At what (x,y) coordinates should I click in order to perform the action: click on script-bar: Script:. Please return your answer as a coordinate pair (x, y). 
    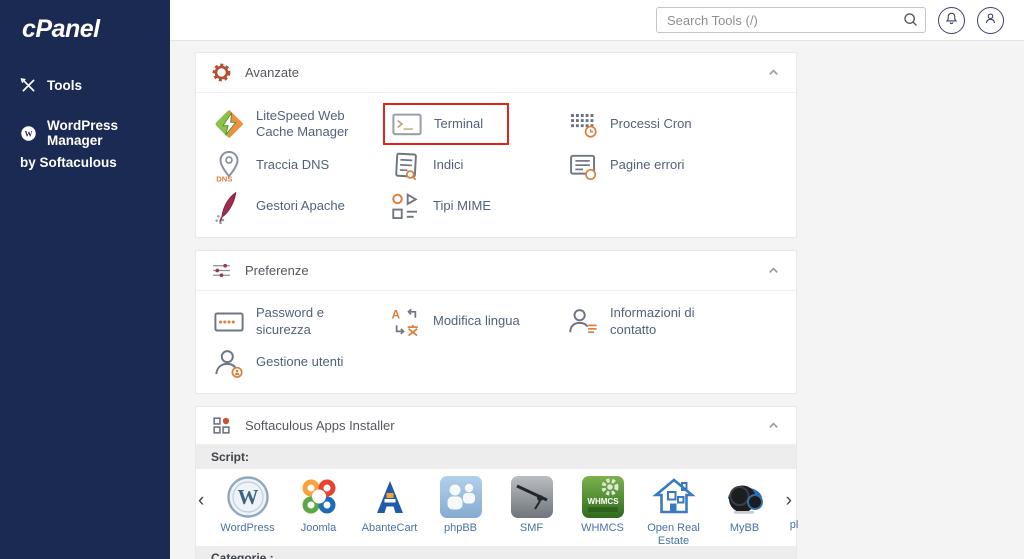
    Looking at the image, I should click on (496, 457).